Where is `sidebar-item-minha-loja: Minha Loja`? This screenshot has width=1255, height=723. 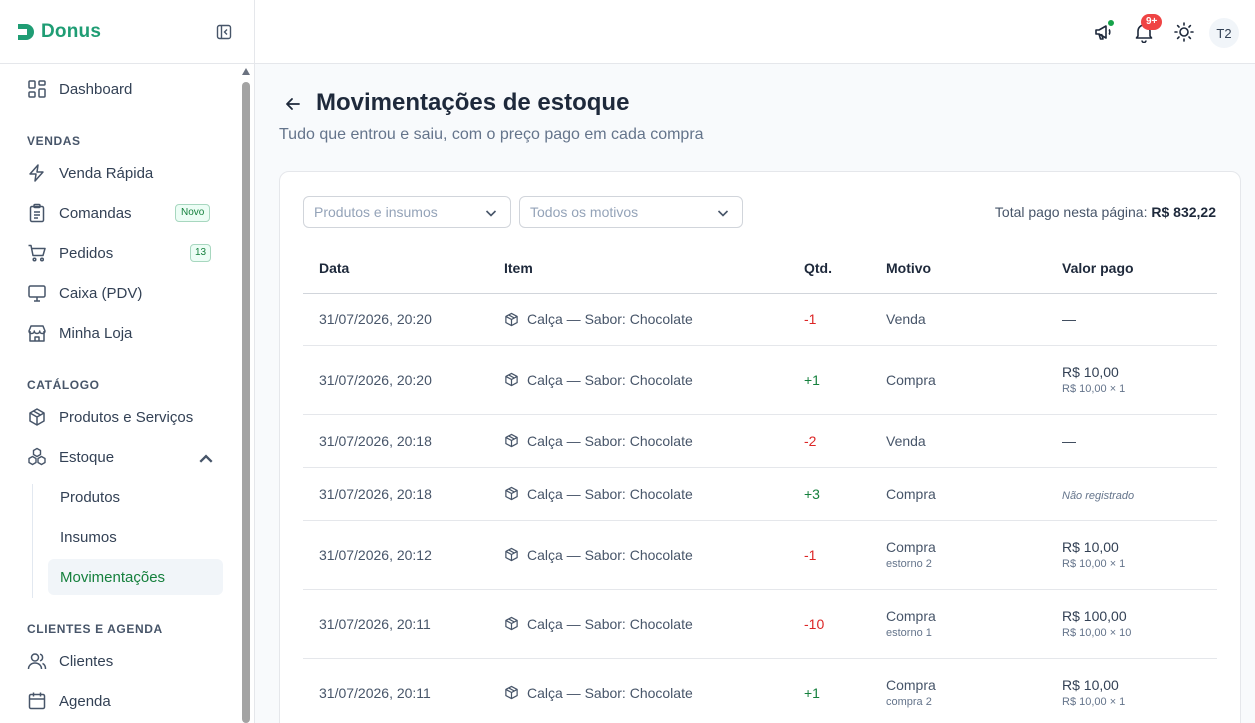
sidebar-item-minha-loja: Minha Loja is located at coordinates (120, 333).